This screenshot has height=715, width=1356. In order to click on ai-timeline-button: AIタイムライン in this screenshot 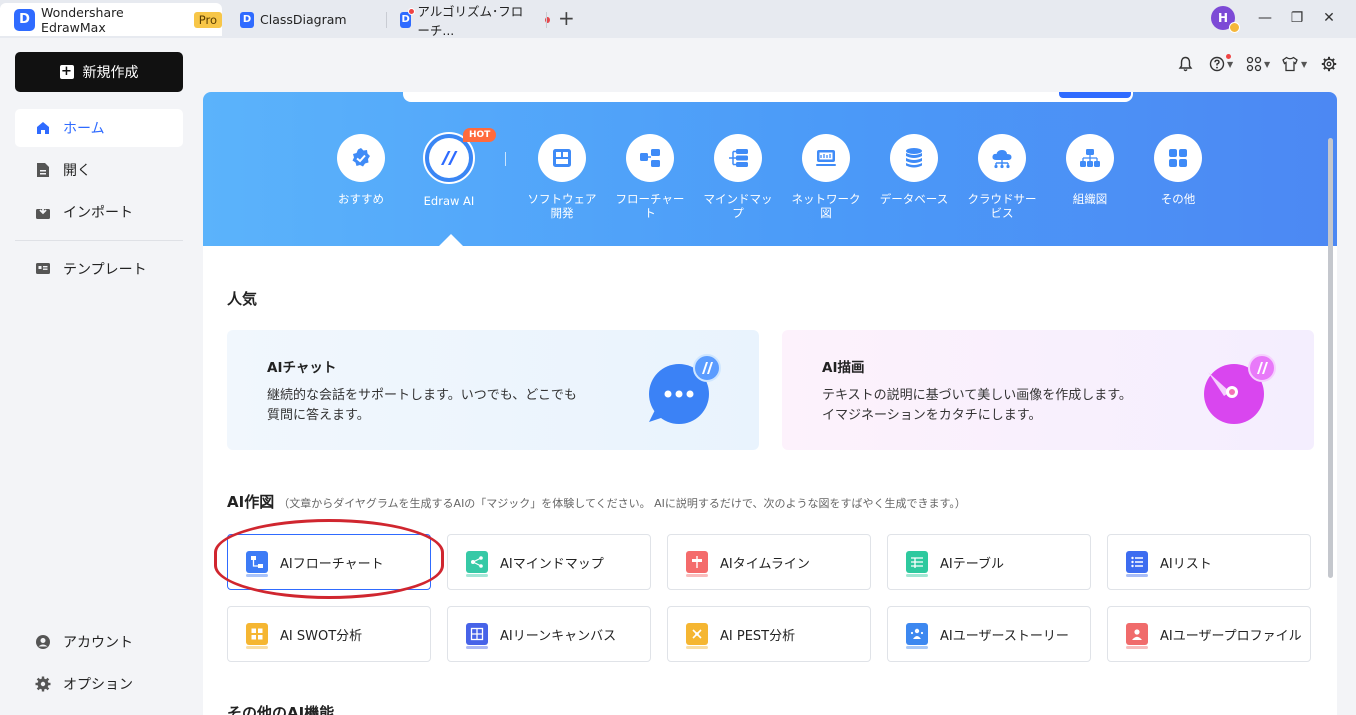, I will do `click(769, 562)`.